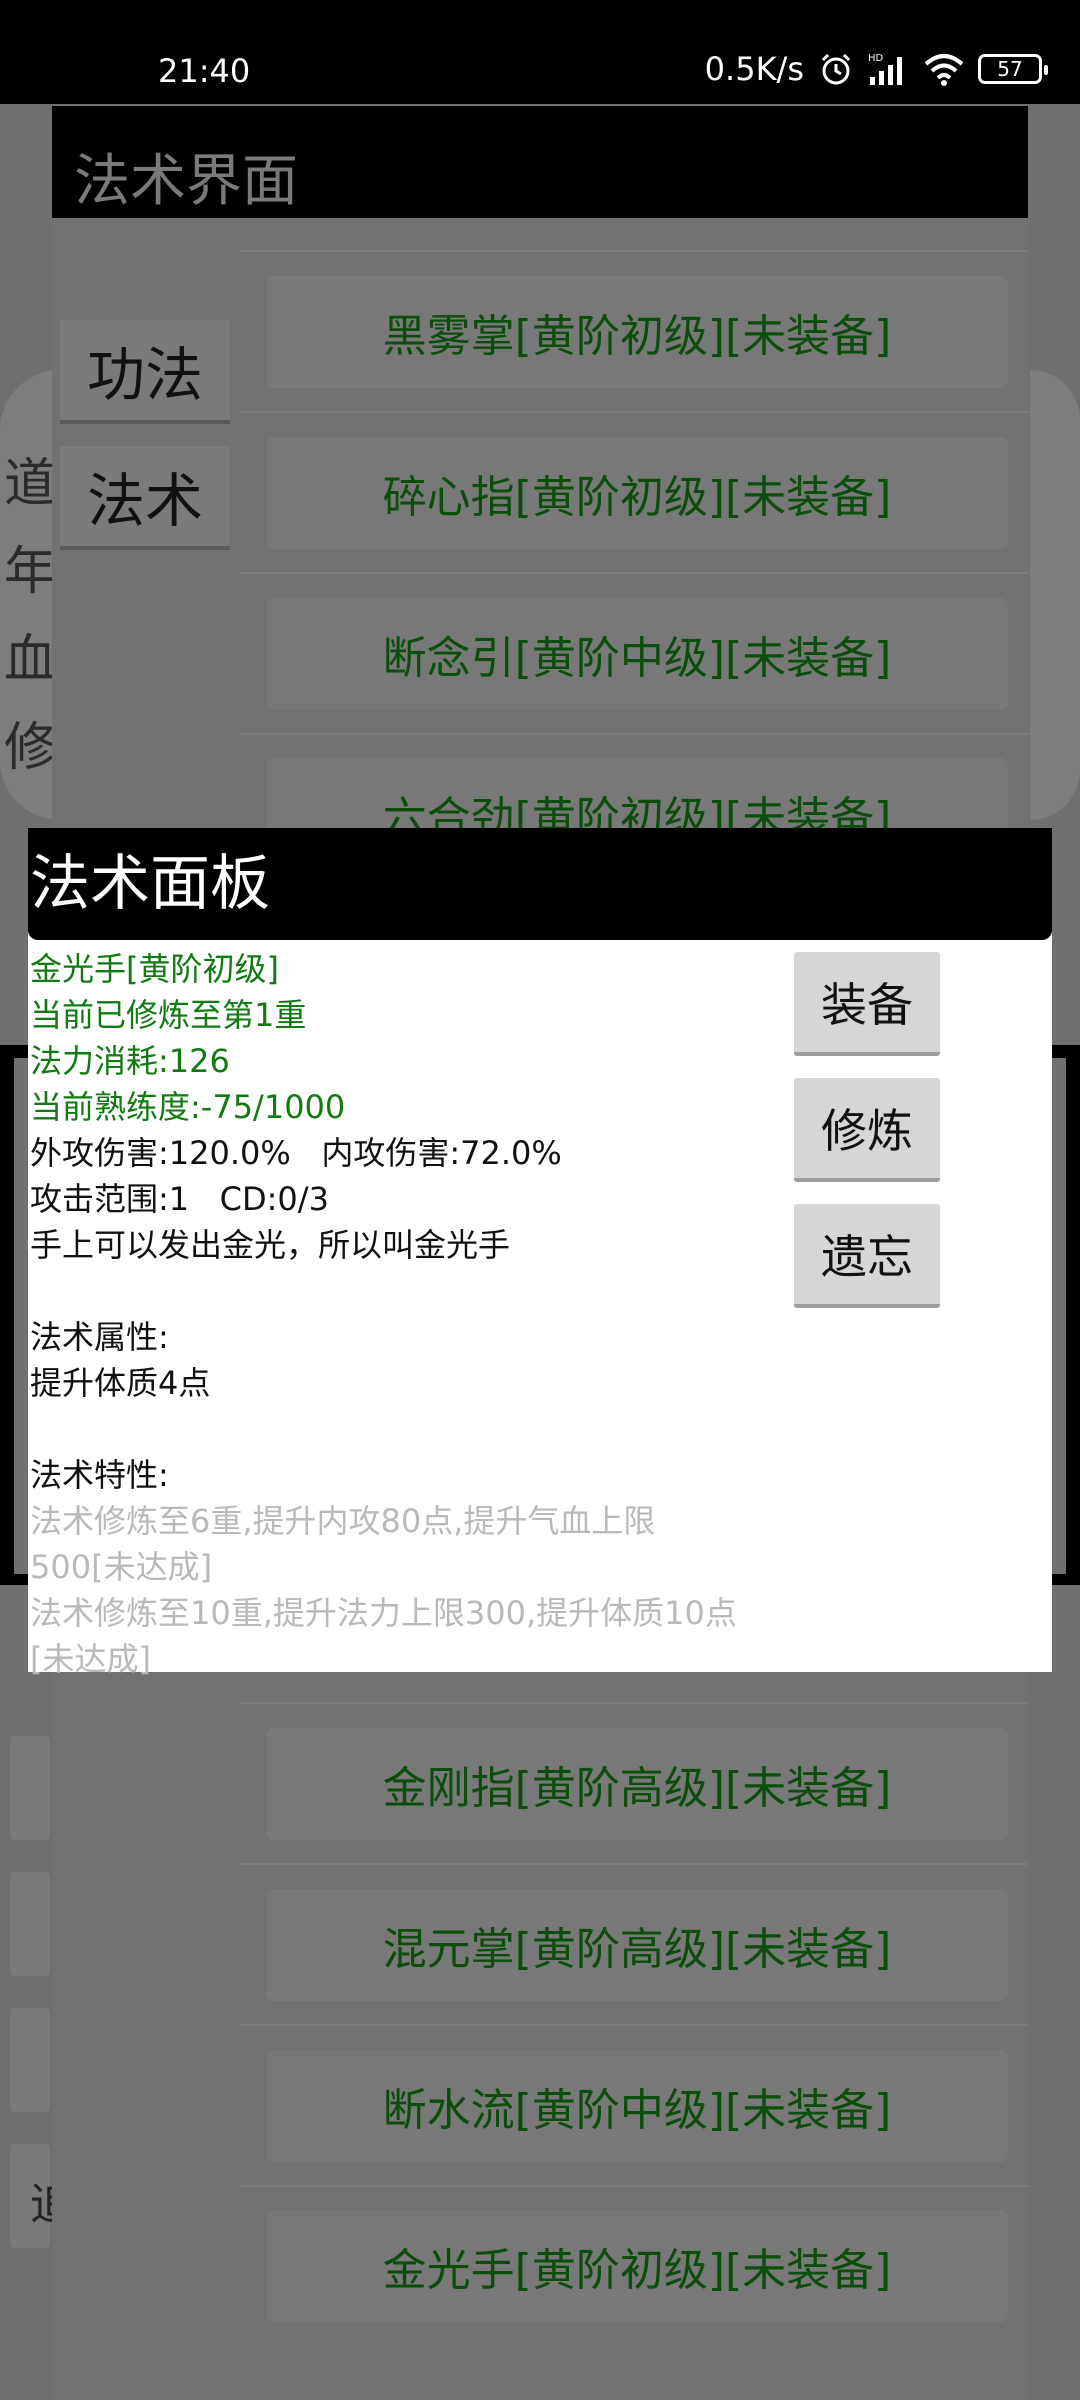 This screenshot has height=2400, width=1080. Describe the element at coordinates (90, 1659) in the screenshot. I see `spell-trait-line: [未达成]` at that location.